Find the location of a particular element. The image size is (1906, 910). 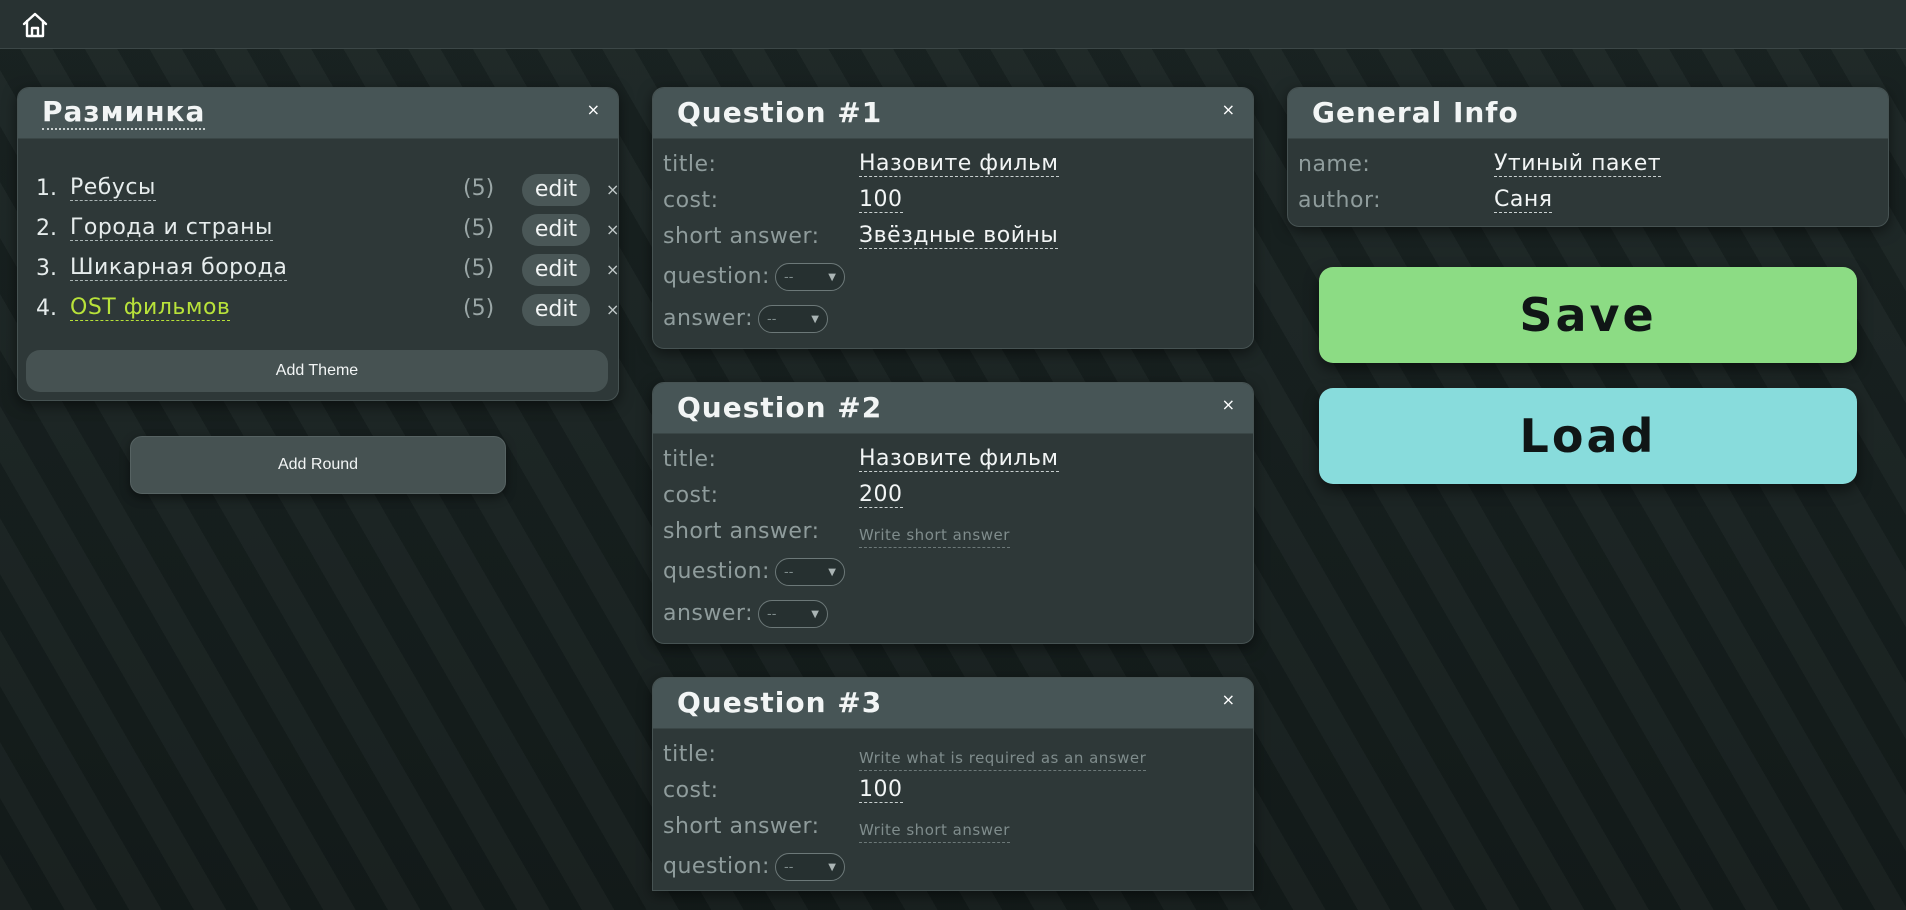

theme-name: Ребусы is located at coordinates (113, 188).